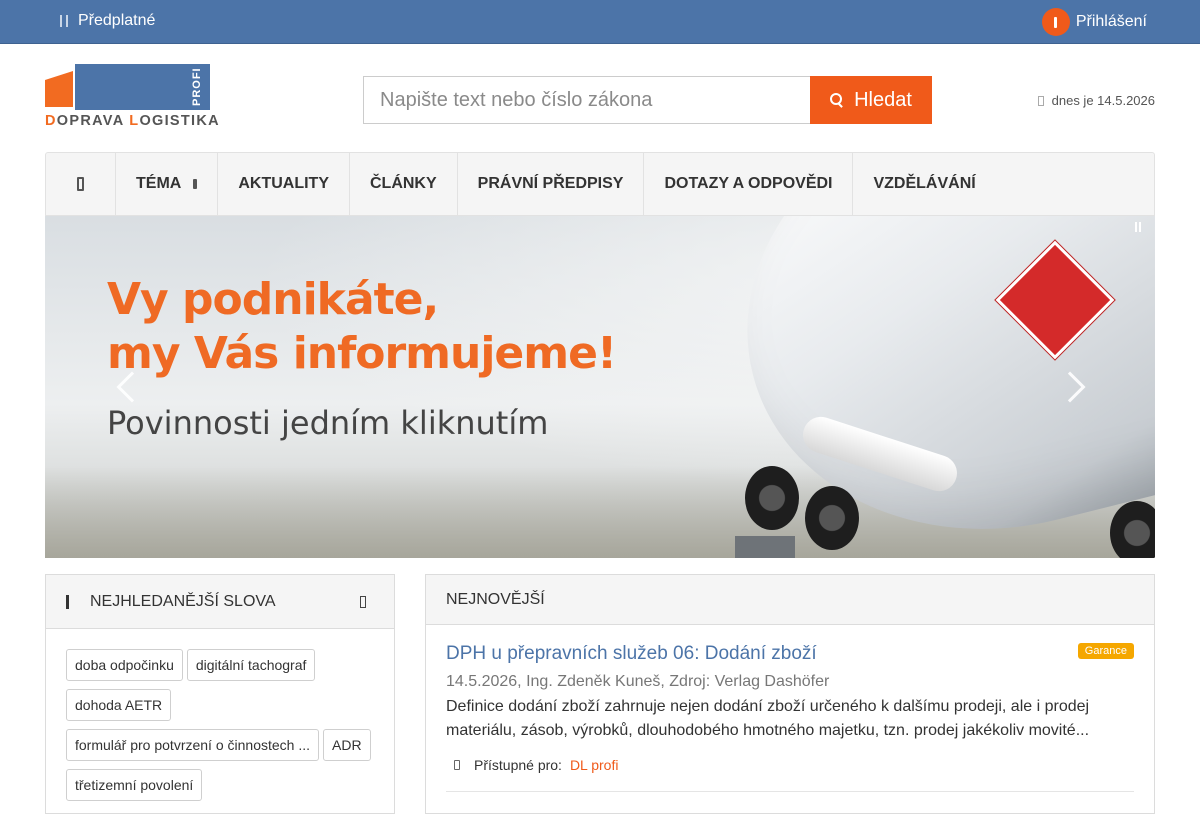 The width and height of the screenshot is (1200, 814). I want to click on search-button: Hledat, so click(871, 100).